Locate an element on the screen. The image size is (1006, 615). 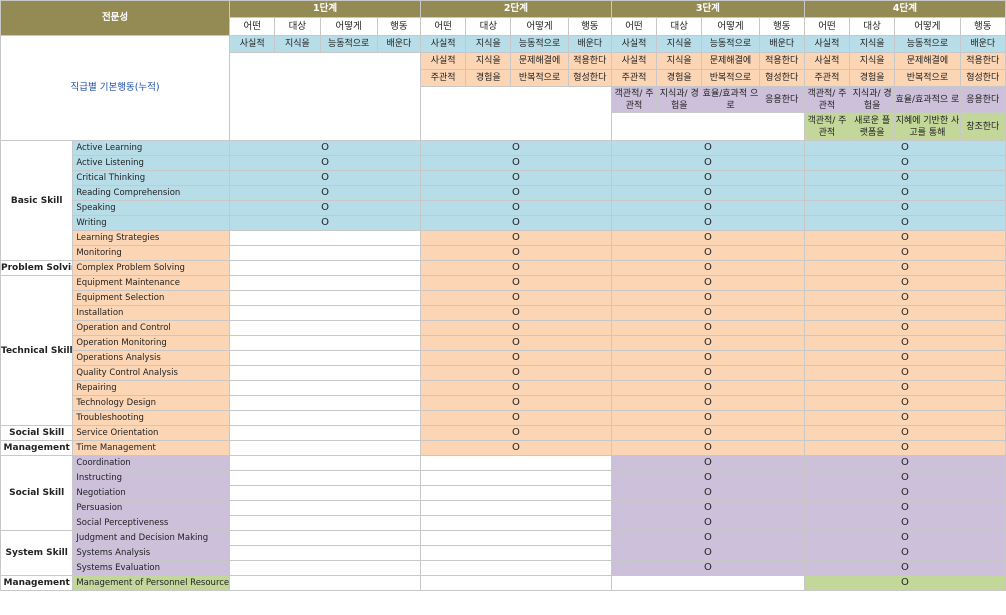
basic-cell: 지식을 is located at coordinates (297, 44).